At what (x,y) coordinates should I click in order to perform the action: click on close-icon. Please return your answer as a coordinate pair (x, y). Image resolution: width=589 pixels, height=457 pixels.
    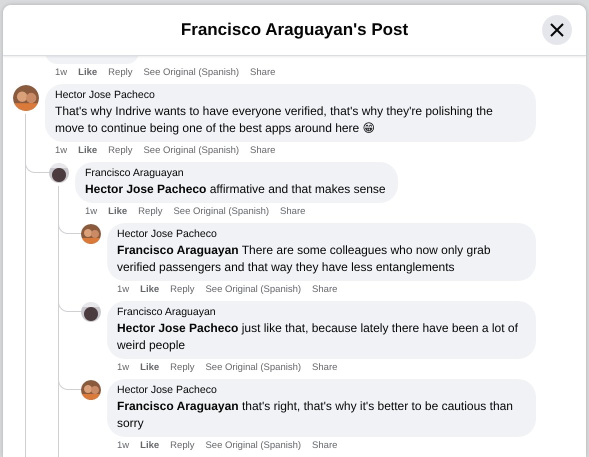
    Looking at the image, I should click on (557, 30).